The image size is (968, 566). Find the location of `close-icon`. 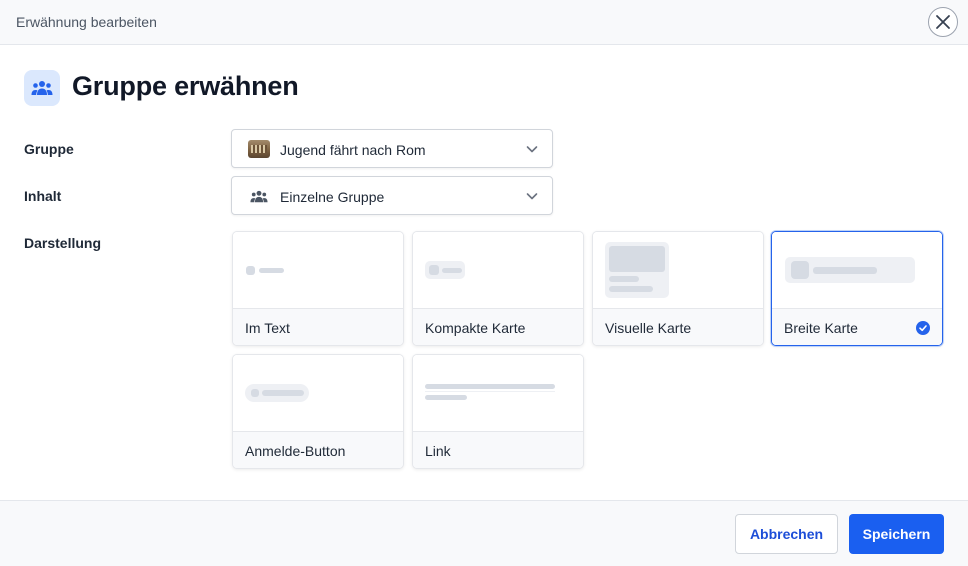

close-icon is located at coordinates (943, 22).